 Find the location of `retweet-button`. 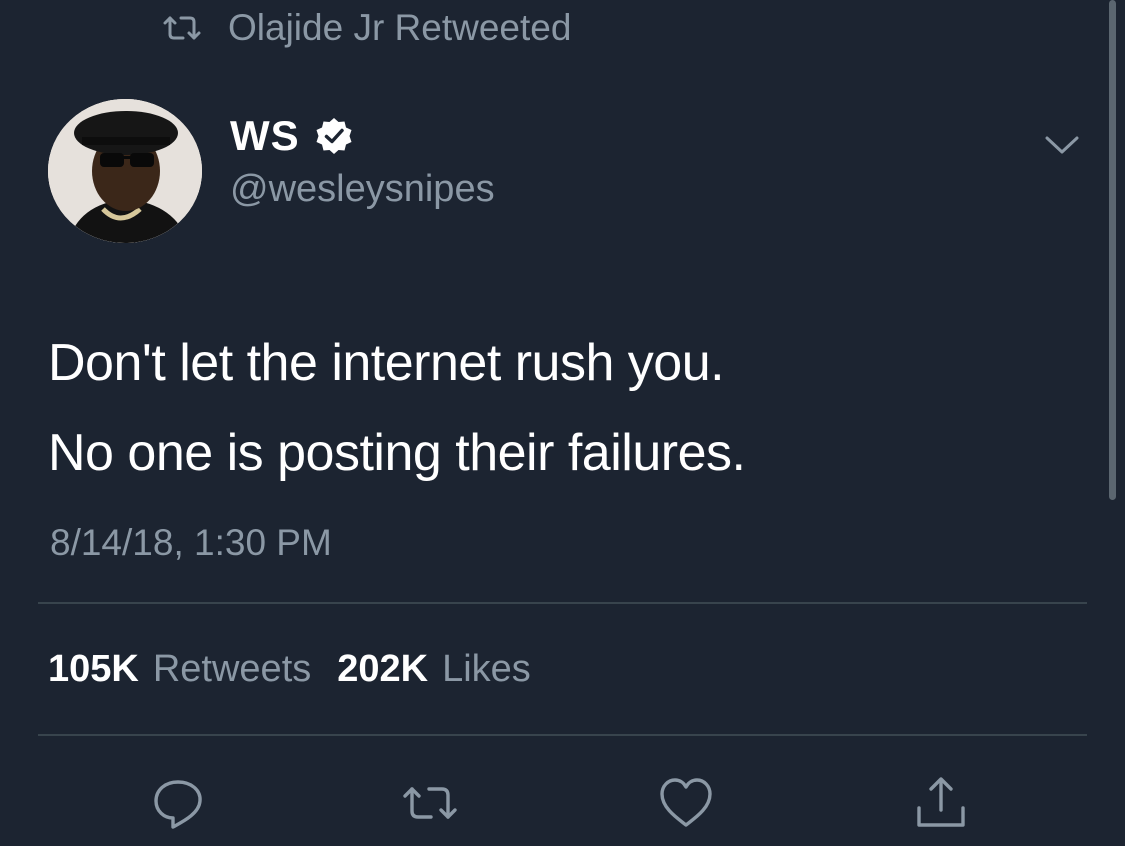

retweet-button is located at coordinates (430, 803).